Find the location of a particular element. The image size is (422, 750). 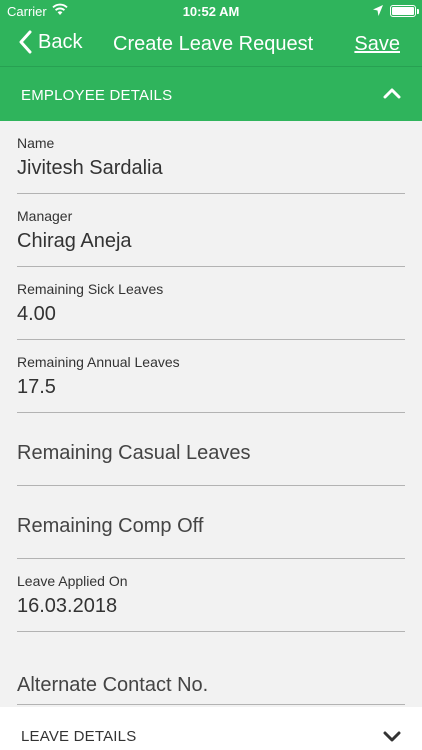

field-value: Jivitesh Sardalia is located at coordinates (90, 168).